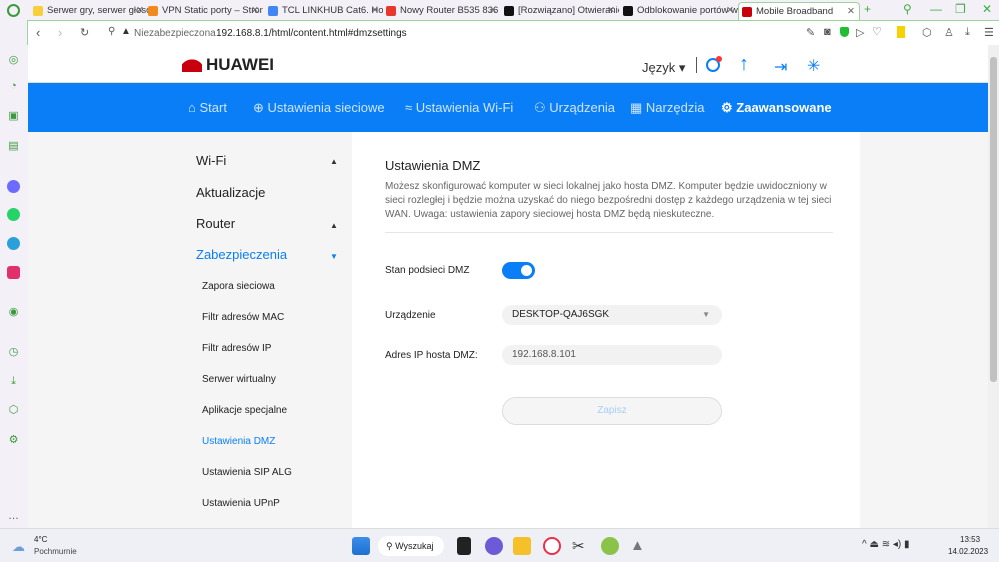 The height and width of the screenshot is (562, 999). Describe the element at coordinates (319, 107) in the screenshot. I see `nav-network-settings: ⊕ Ustawienia sieciowe` at that location.